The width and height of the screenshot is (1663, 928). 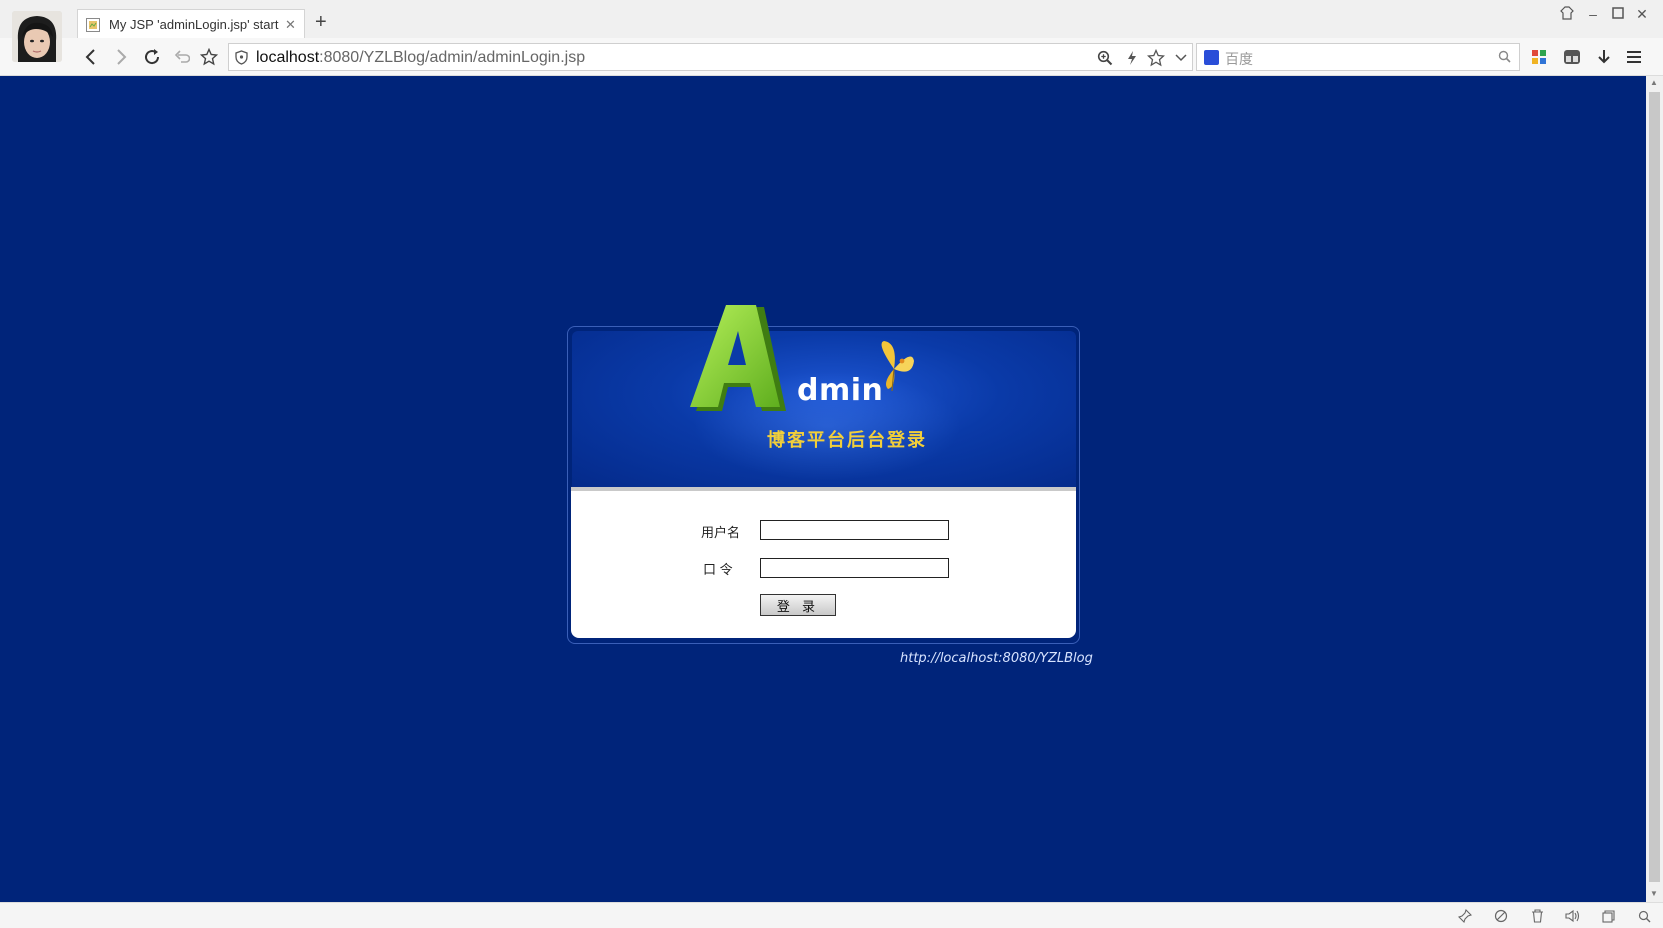 I want to click on apps-grid-icon, so click(x=1539, y=57).